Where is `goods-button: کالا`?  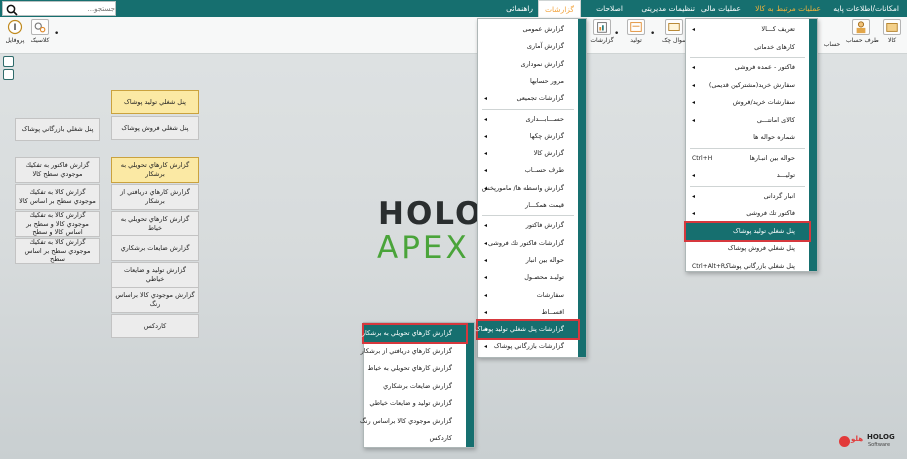
goods-button: کالا is located at coordinates (892, 36).